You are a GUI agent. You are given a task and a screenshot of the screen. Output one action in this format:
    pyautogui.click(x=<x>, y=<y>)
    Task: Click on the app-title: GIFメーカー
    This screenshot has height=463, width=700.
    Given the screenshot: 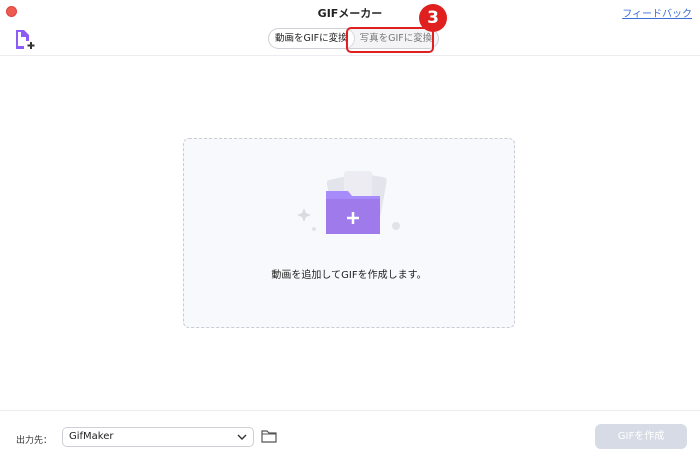 What is the action you would take?
    pyautogui.click(x=350, y=13)
    